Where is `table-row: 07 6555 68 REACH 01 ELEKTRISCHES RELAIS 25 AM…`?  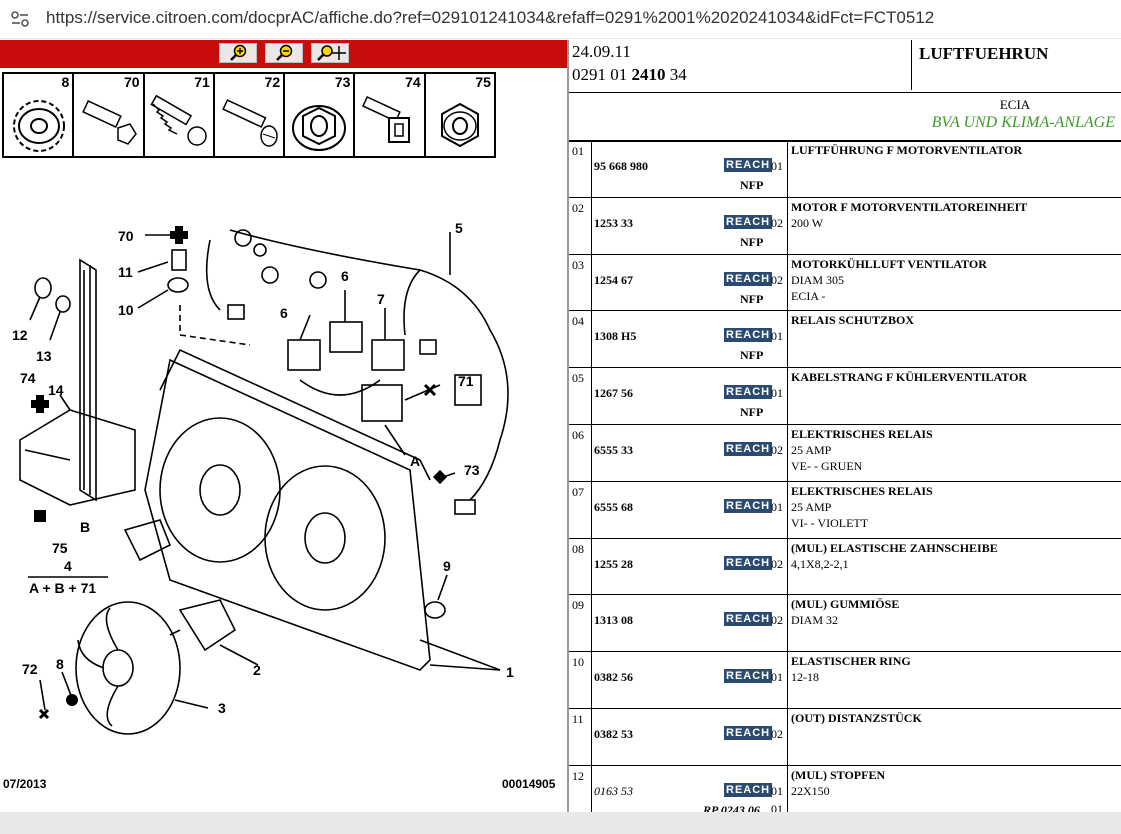
table-row: 07 6555 68 REACH 01 ELEKTRISCHES RELAIS 25 AM… is located at coordinates (845, 510).